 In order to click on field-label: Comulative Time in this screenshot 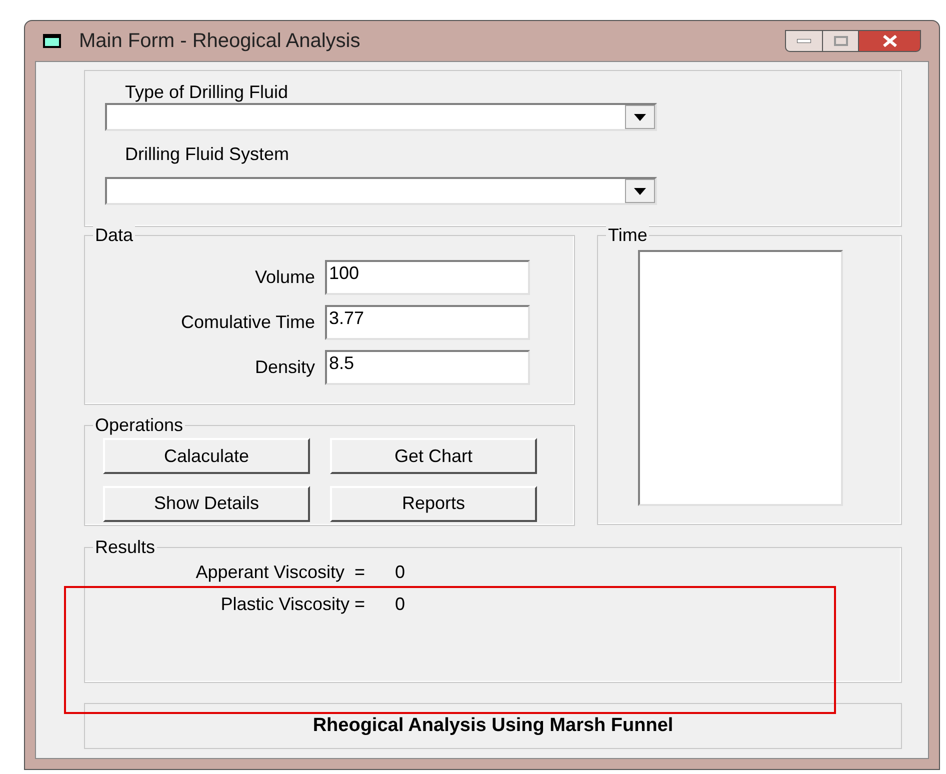, I will do `click(248, 322)`.